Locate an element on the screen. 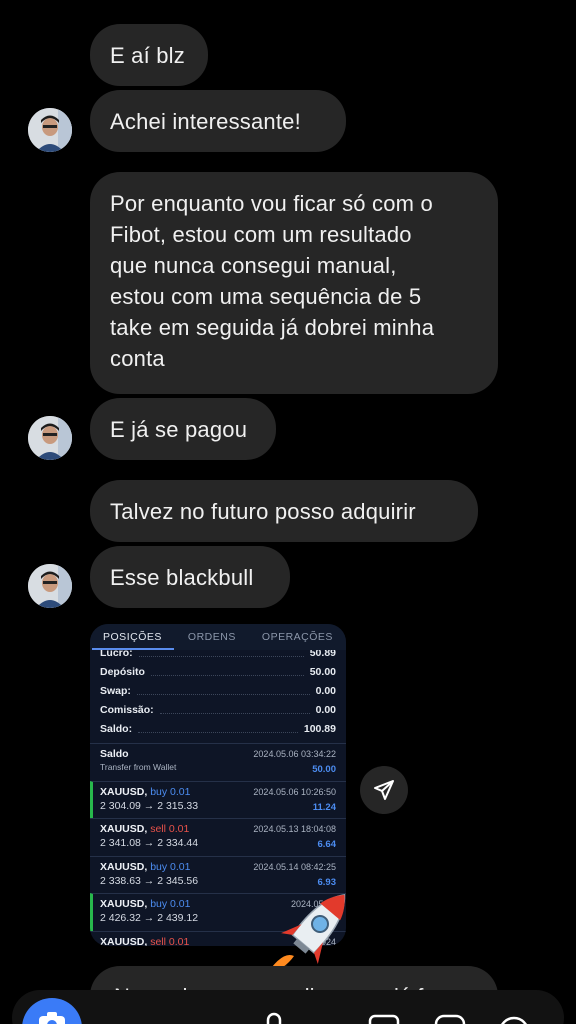  summary-label: Depósito is located at coordinates (122, 671).